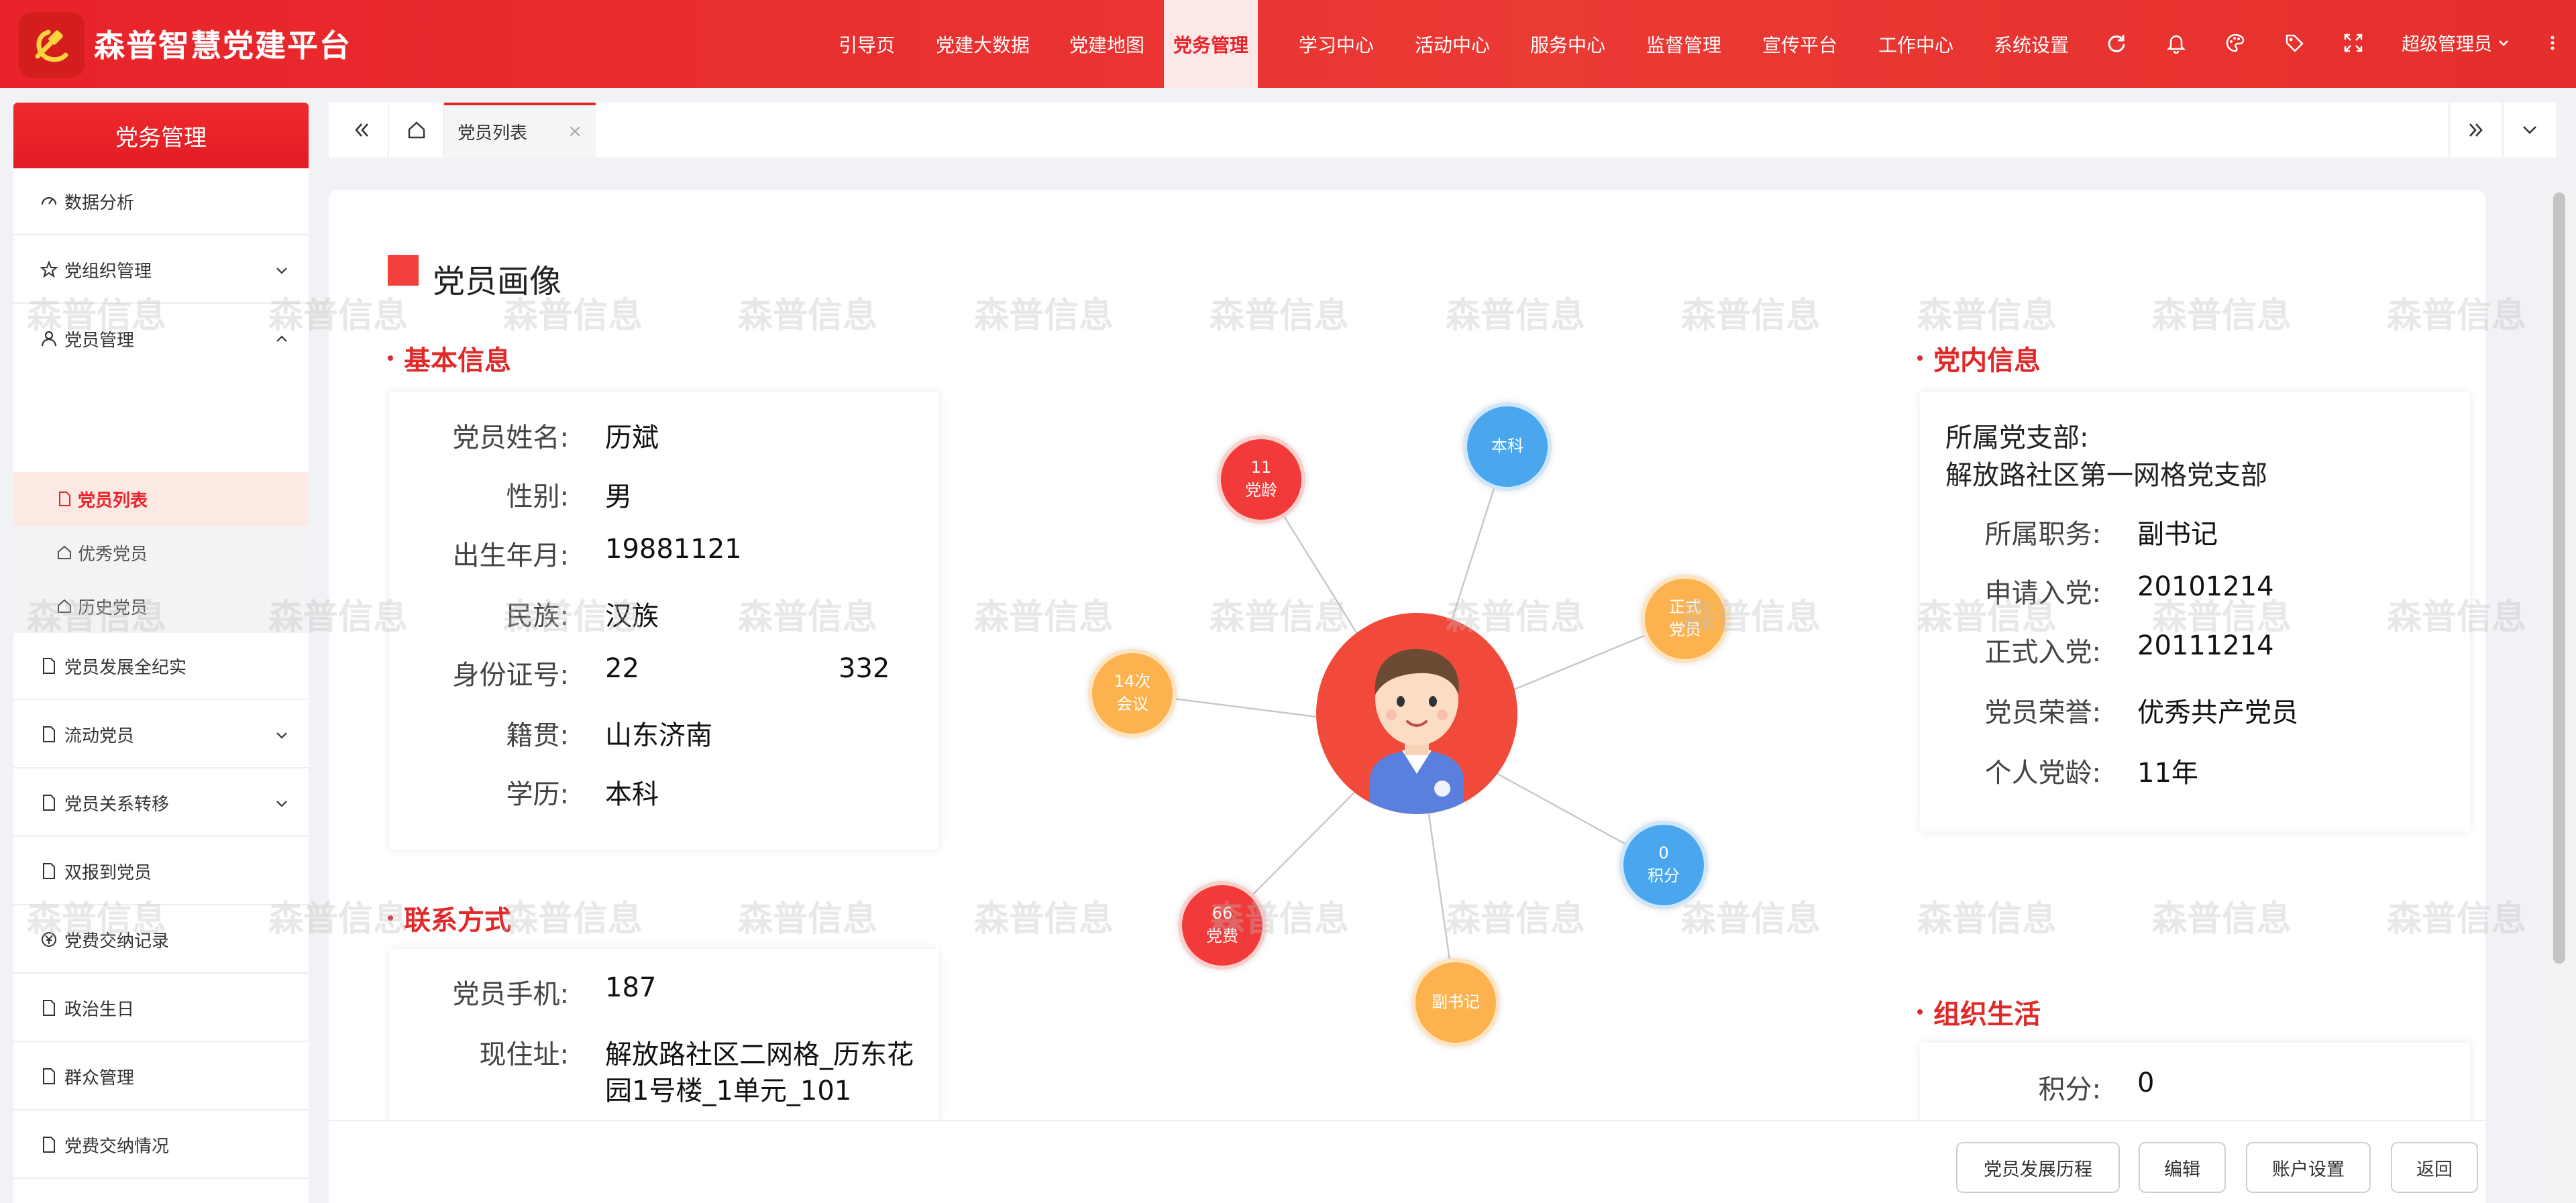 Image resolution: width=2576 pixels, height=1203 pixels. What do you see at coordinates (1800, 44) in the screenshot?
I see `nav-publicity: 宣传平台` at bounding box center [1800, 44].